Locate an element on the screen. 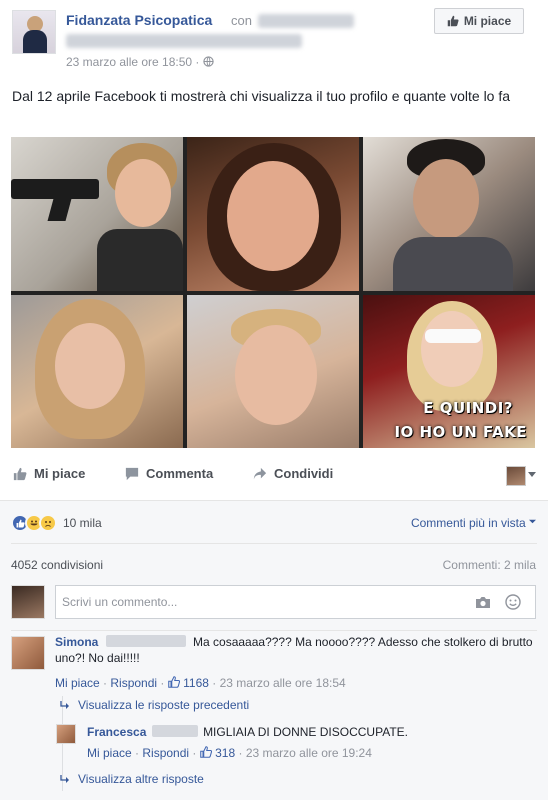  reply-body: Francesca MIGLIAIA DI DONNE DISOCCUPATE. is located at coordinates (311, 732).